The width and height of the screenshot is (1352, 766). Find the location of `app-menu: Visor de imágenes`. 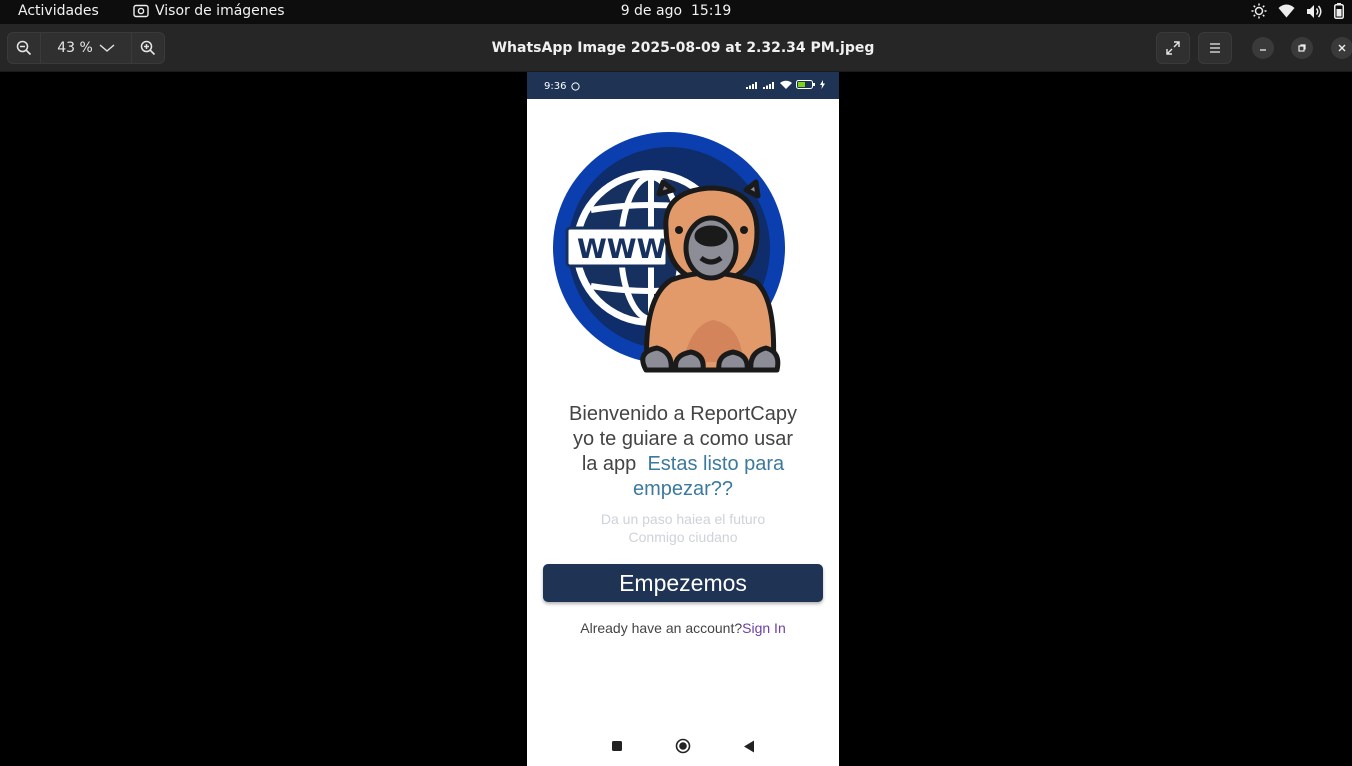

app-menu: Visor de imágenes is located at coordinates (209, 11).